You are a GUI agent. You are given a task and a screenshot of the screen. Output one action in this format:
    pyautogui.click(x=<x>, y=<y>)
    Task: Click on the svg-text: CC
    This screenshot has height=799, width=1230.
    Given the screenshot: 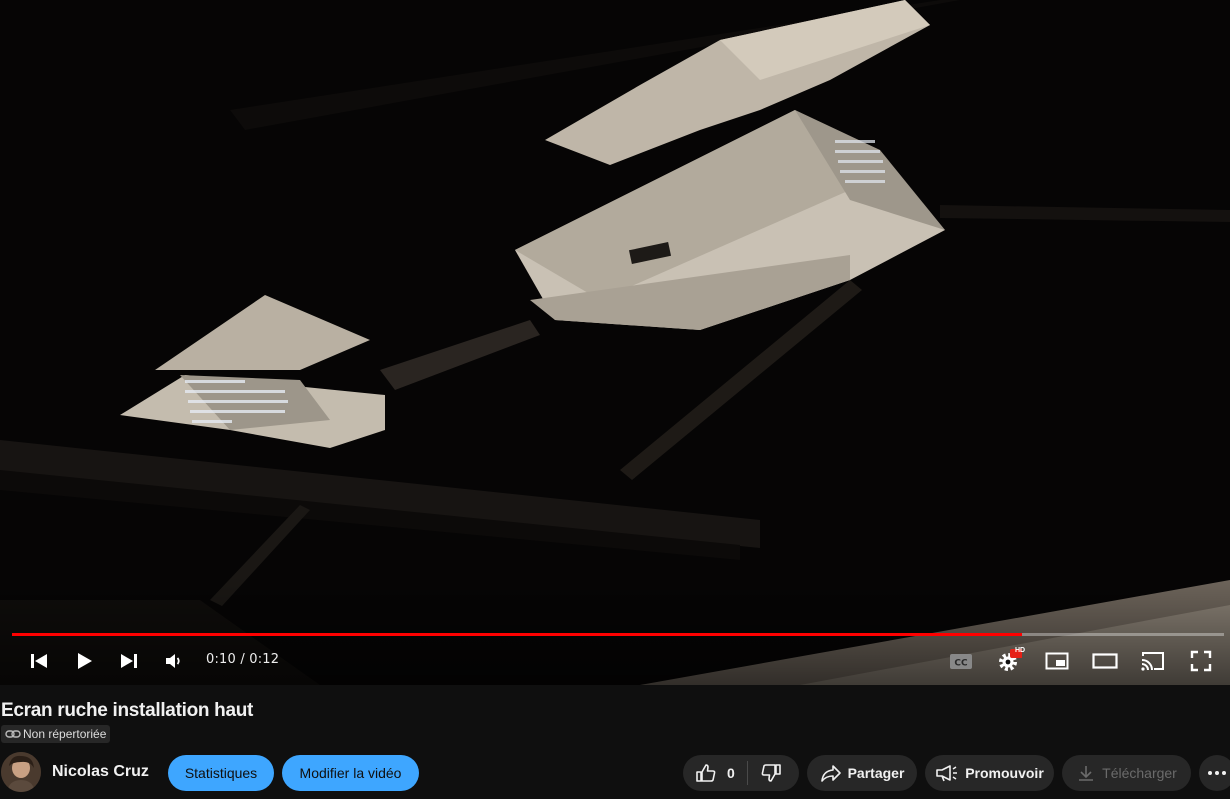 What is the action you would take?
    pyautogui.click(x=961, y=664)
    